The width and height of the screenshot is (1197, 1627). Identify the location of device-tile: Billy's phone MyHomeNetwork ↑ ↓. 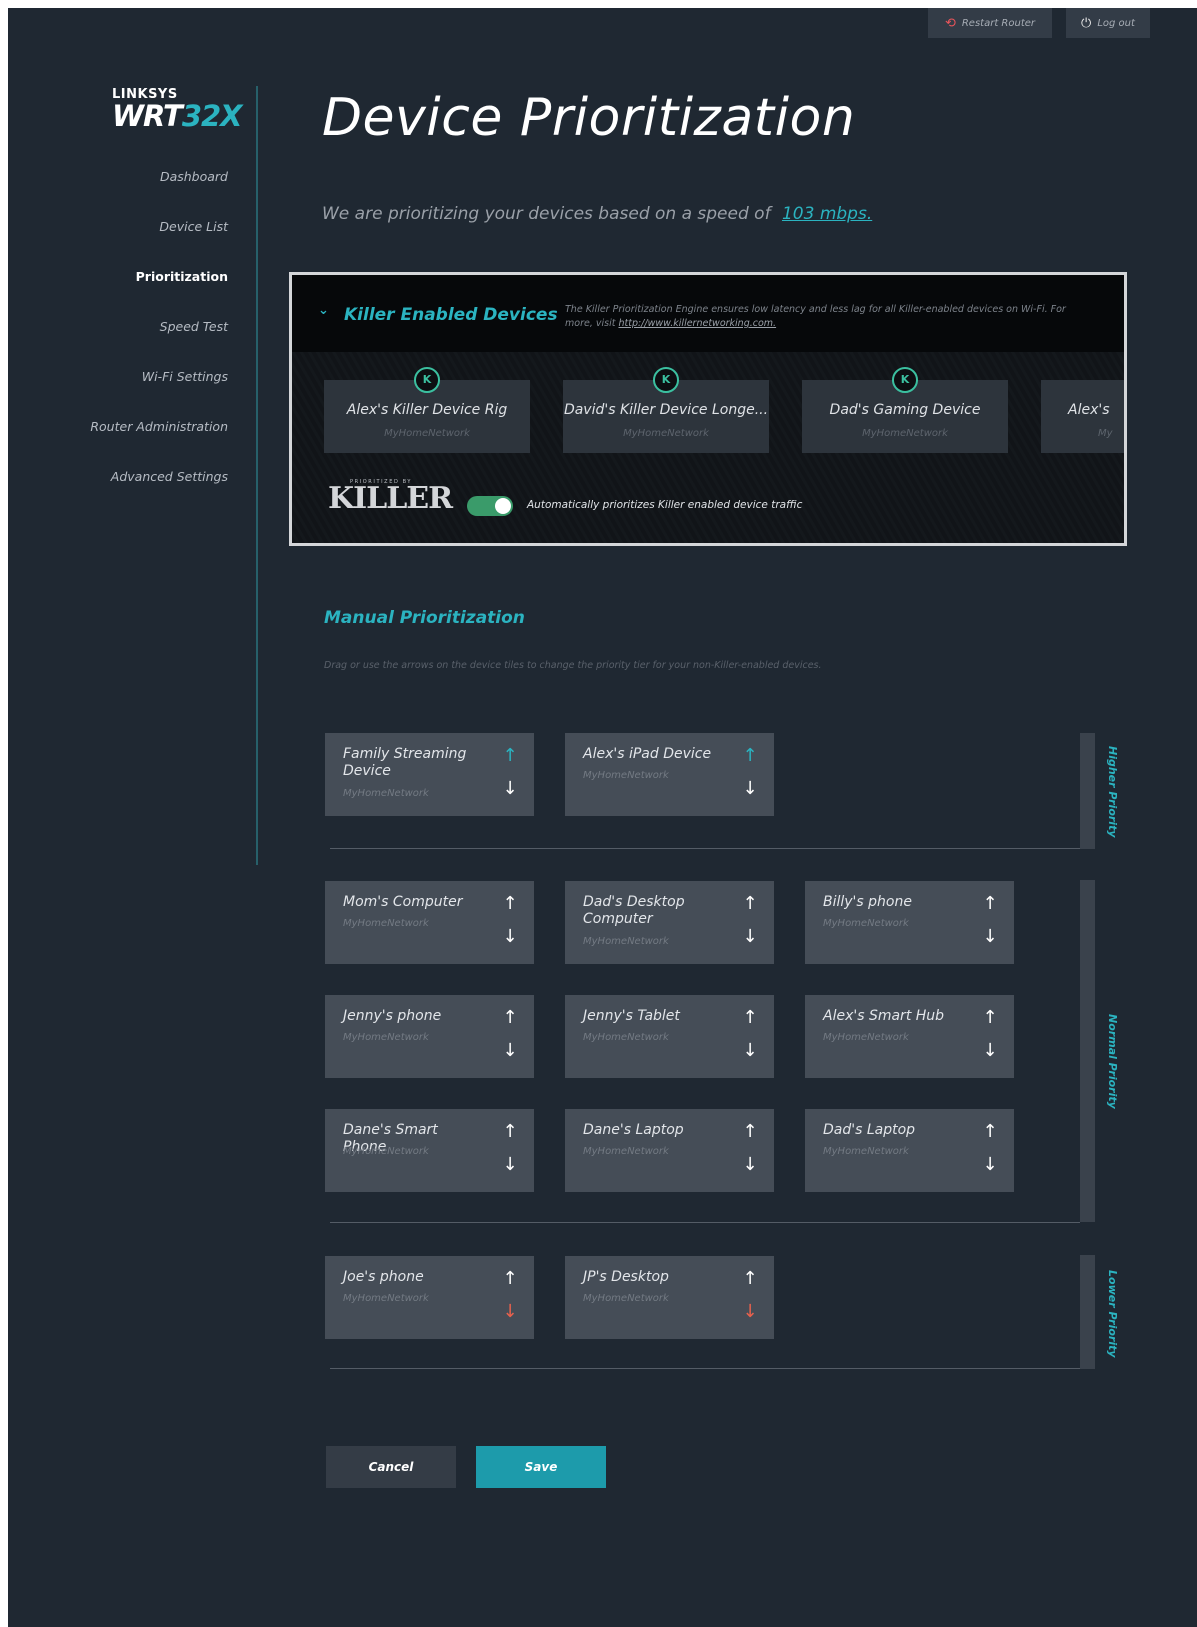
(909, 922).